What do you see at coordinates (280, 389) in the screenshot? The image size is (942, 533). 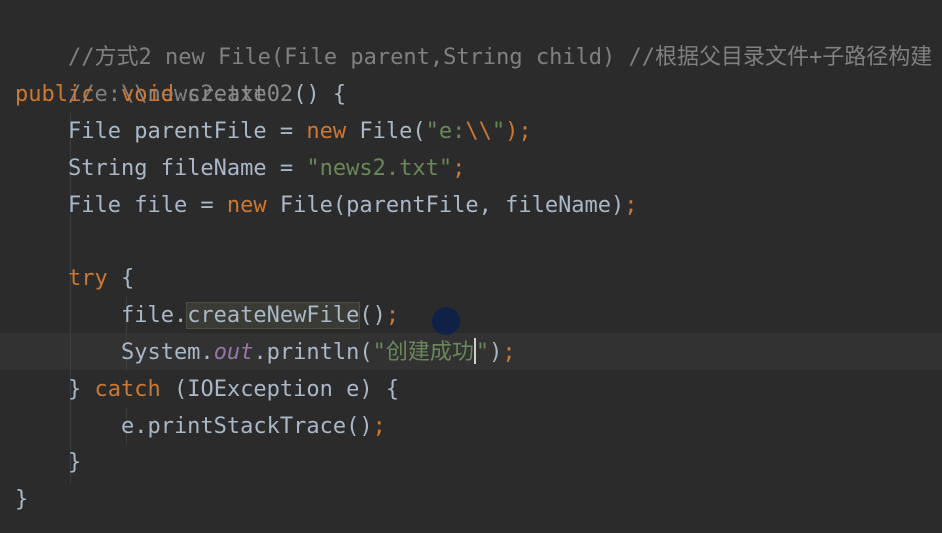 I see `code-text: (IOException e) {` at bounding box center [280, 389].